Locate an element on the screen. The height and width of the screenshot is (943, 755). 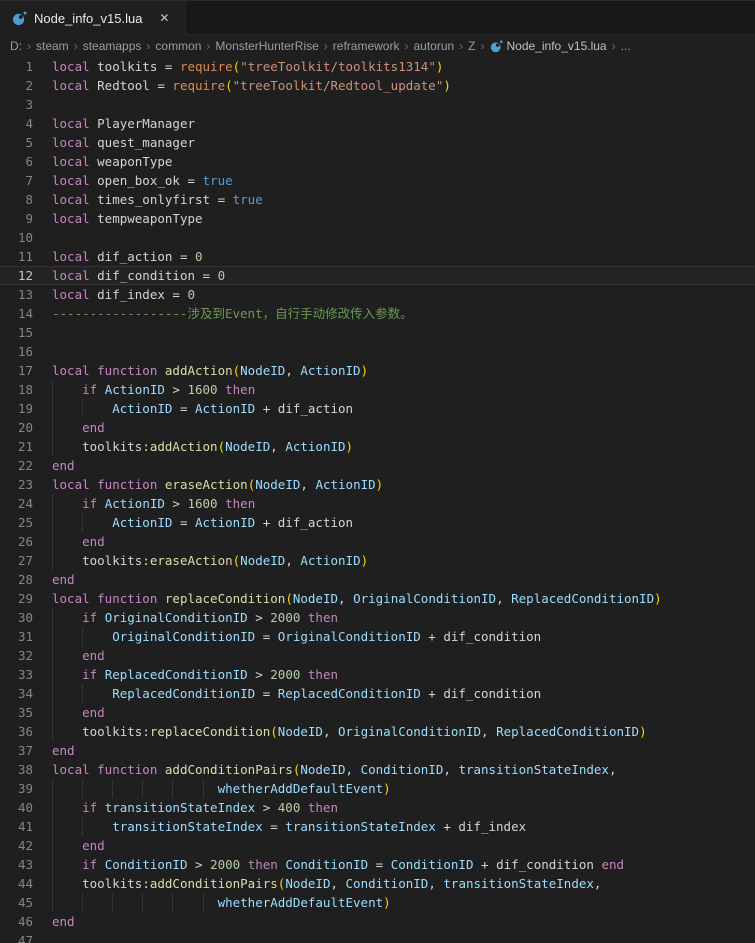
code-token: ( is located at coordinates (229, 85).